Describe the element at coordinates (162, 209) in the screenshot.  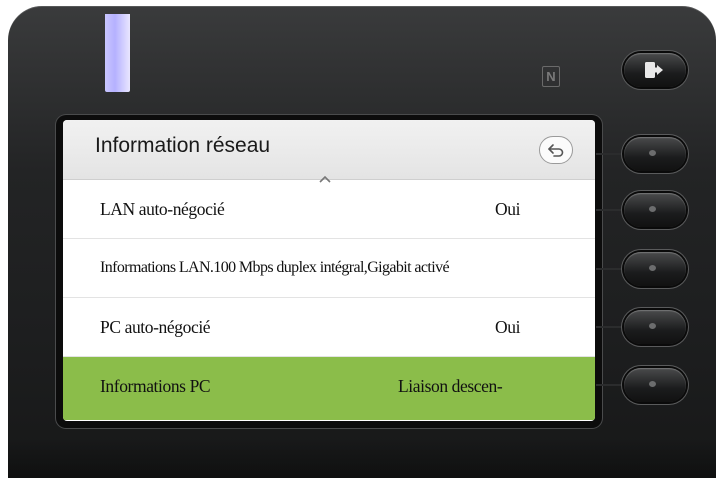
I see `row-label: LAN auto-négocié` at that location.